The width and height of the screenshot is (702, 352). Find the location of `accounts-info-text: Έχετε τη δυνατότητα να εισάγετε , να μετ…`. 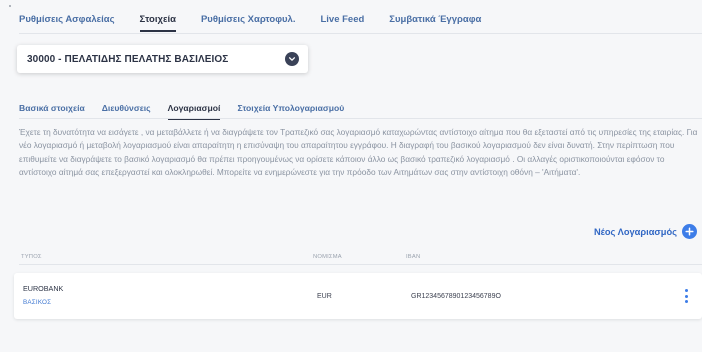

accounts-info-text: Έχετε τη δυνατότητα να εισάγετε , να μετ… is located at coordinates (358, 152).